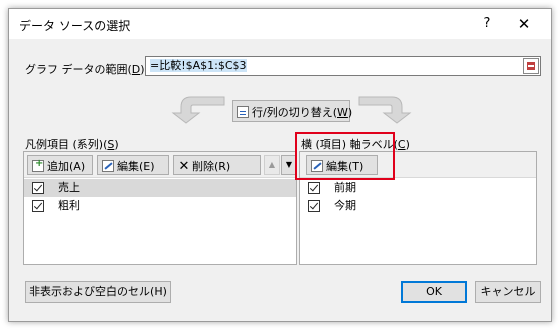 The image size is (560, 330). Describe the element at coordinates (343, 66) in the screenshot. I see `chart-range-input: =比較!$A$1:$C$3` at that location.